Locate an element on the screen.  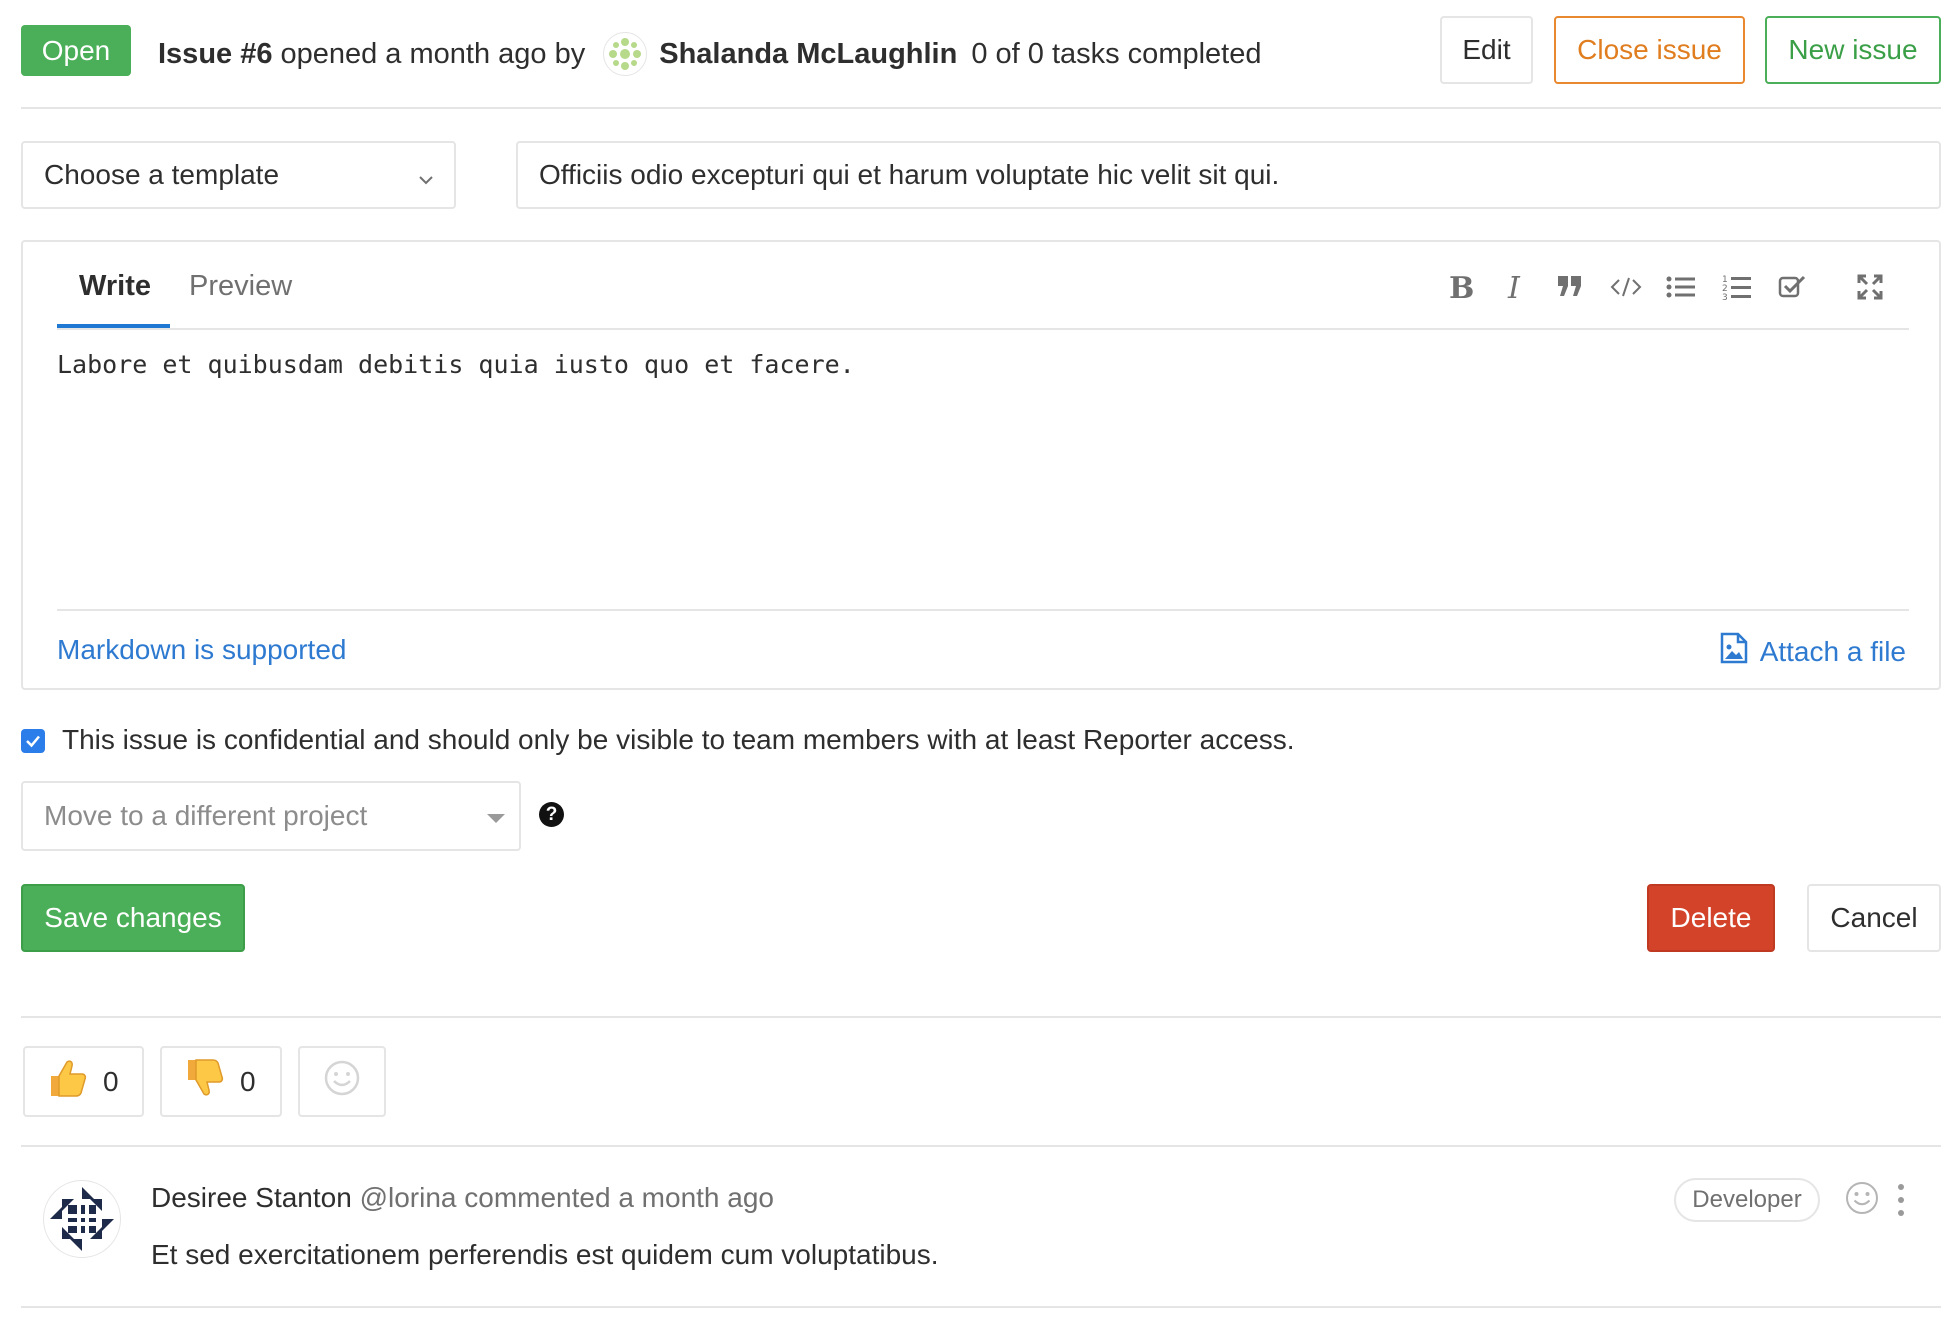
template-select-label: Choose a template is located at coordinates (162, 174).